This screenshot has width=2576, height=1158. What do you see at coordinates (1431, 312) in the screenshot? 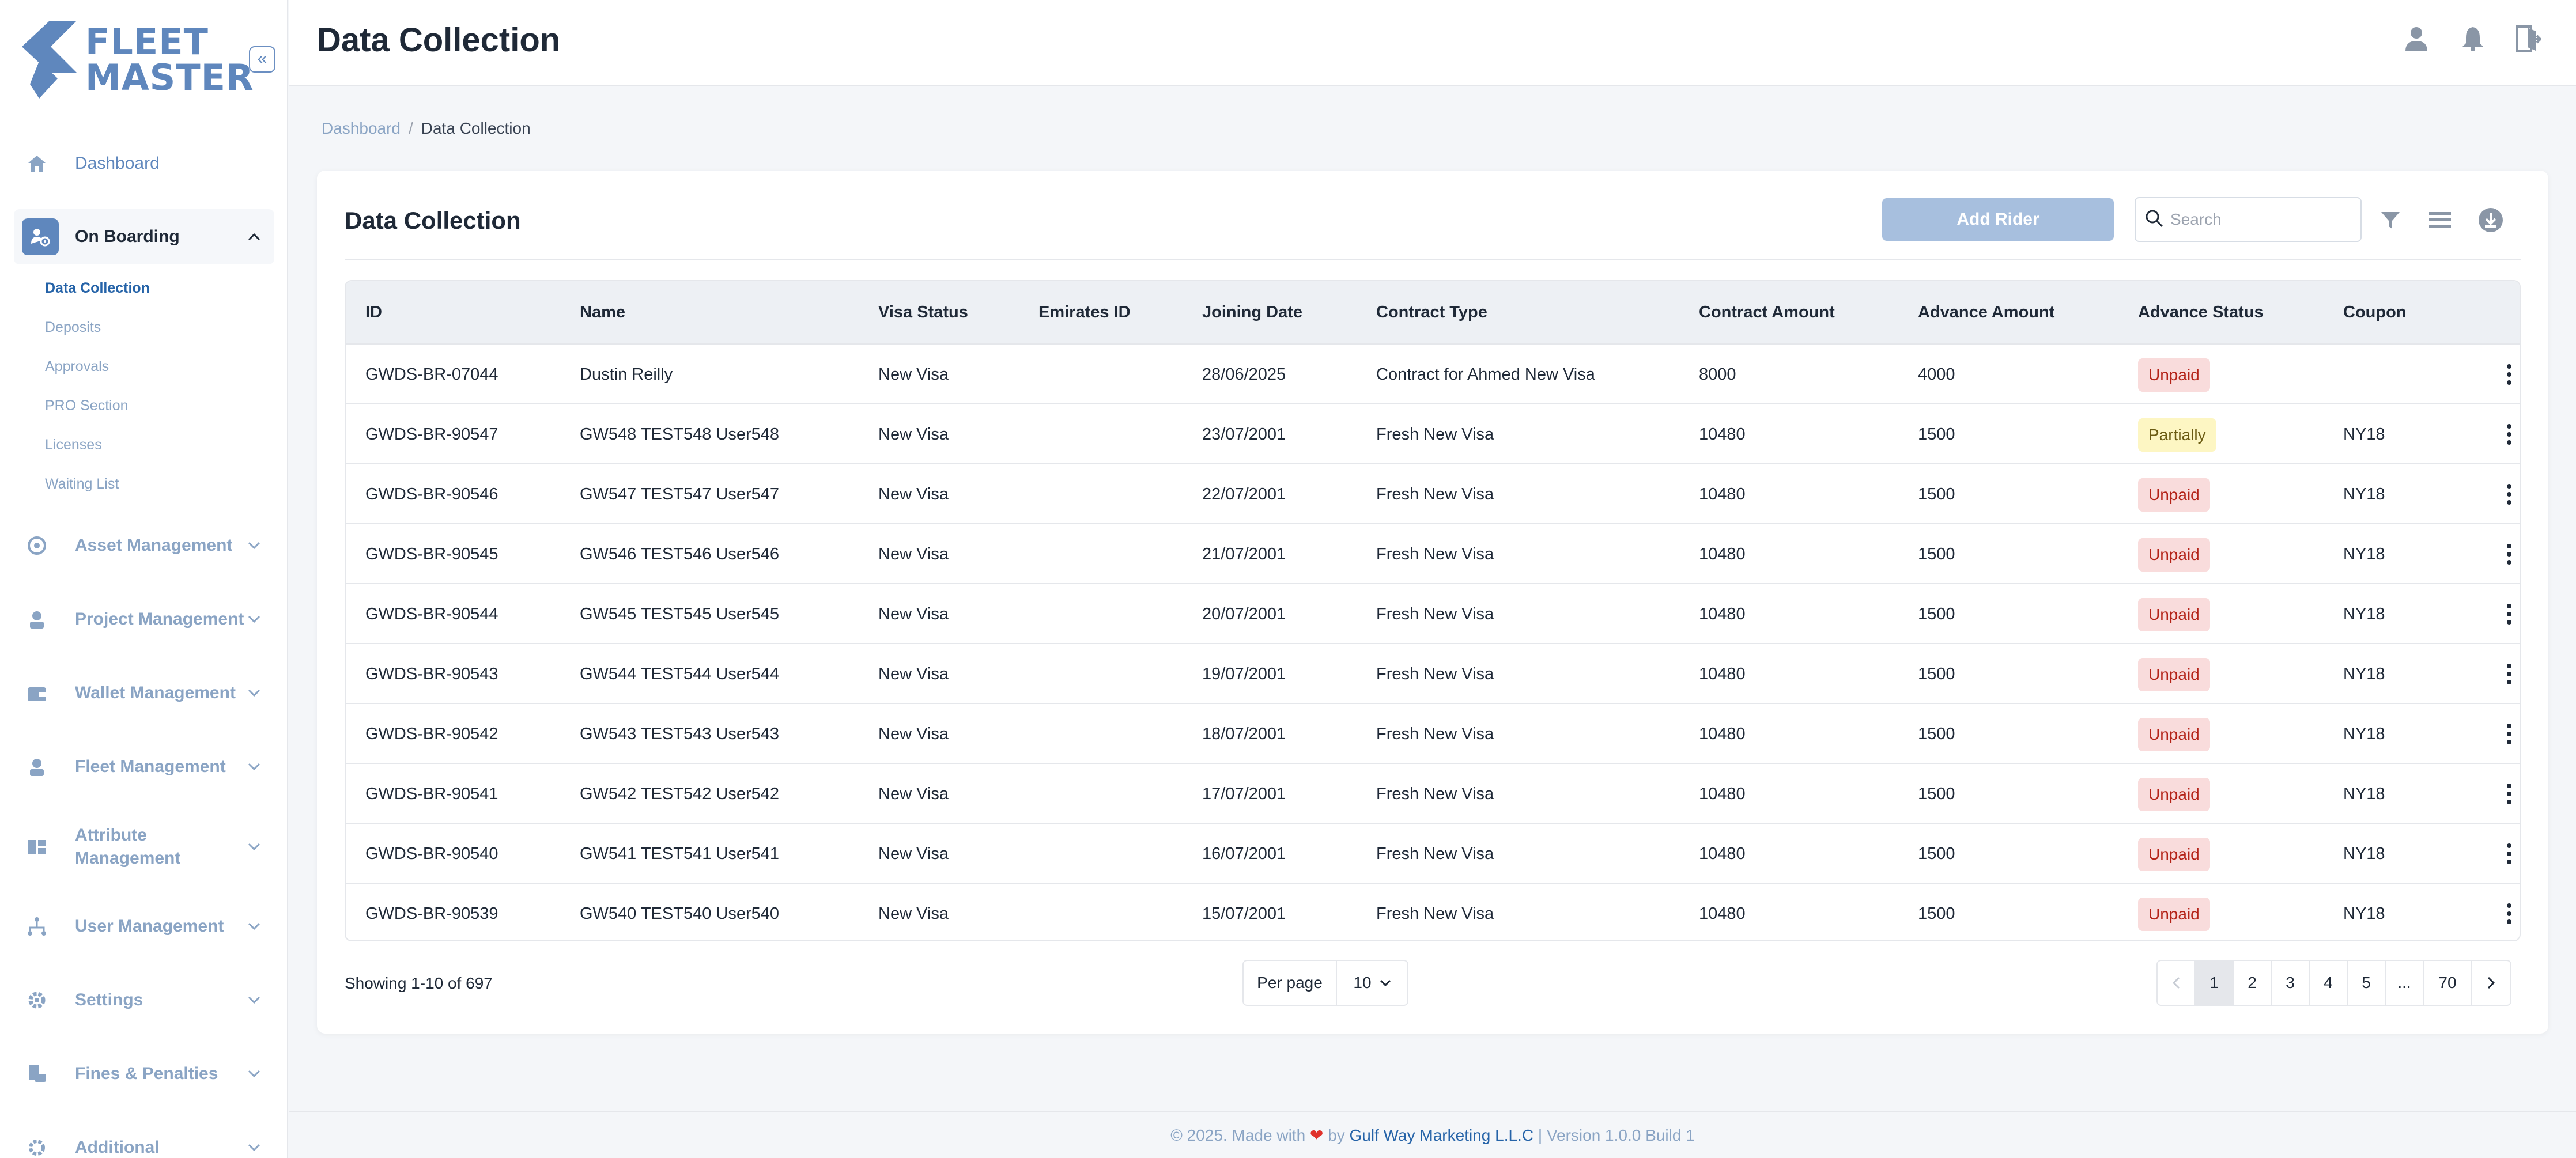
I see `column-header-contract-type: Contract Type` at bounding box center [1431, 312].